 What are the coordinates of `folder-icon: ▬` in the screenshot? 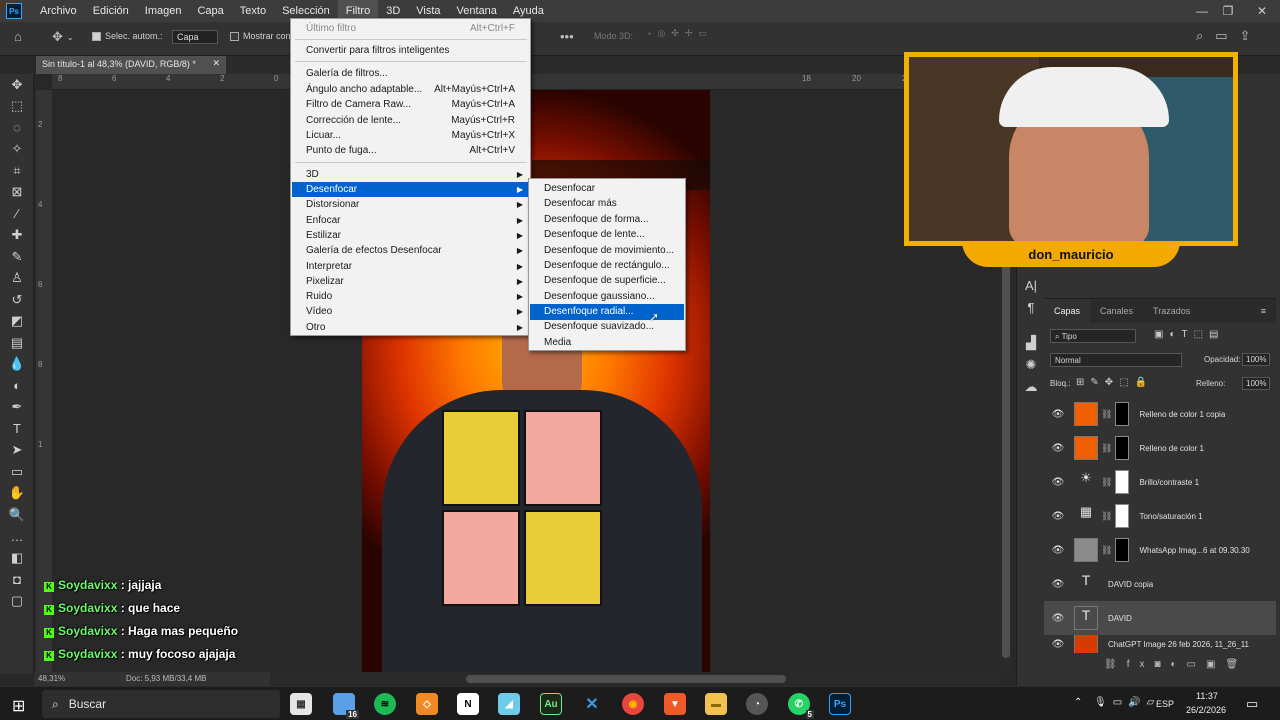 It's located at (716, 704).